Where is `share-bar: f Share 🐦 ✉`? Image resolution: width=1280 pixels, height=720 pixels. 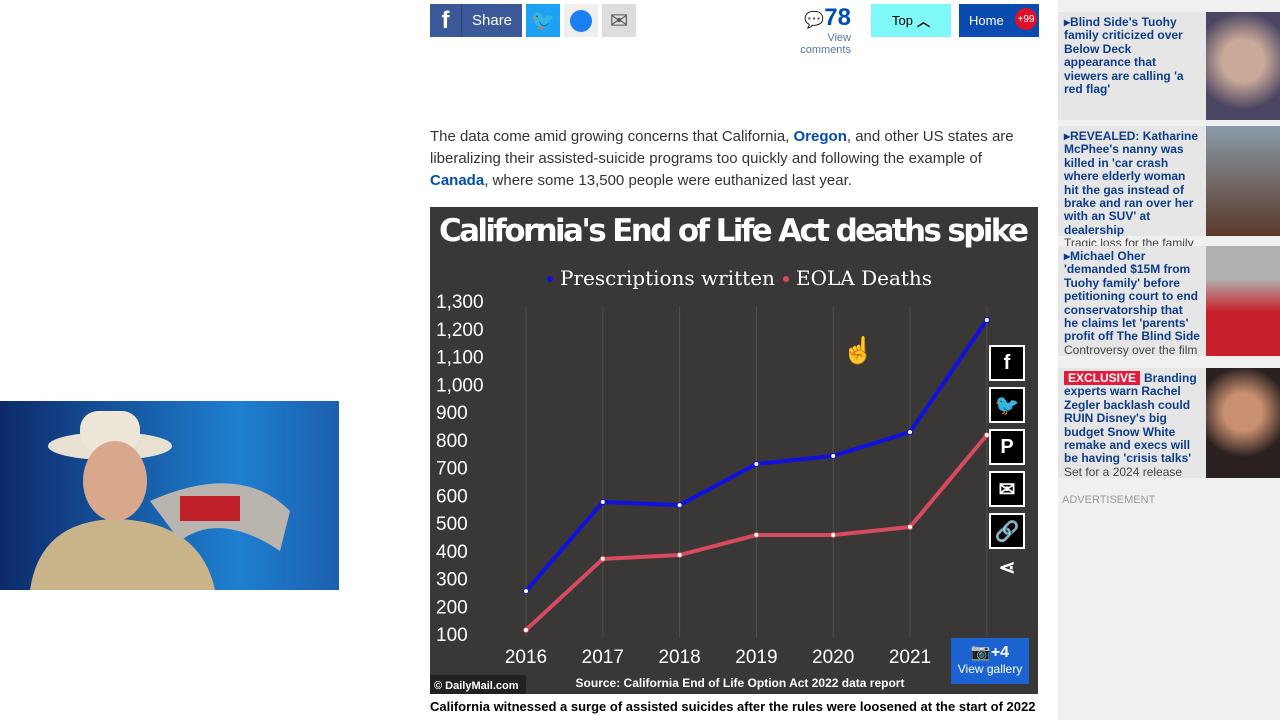
share-bar: f Share 🐦 ✉ is located at coordinates (533, 20).